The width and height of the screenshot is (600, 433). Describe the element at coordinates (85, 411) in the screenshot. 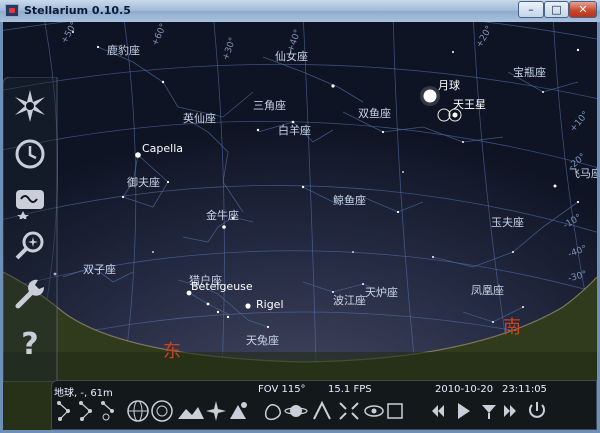

I see `constellation-labels-icon` at that location.